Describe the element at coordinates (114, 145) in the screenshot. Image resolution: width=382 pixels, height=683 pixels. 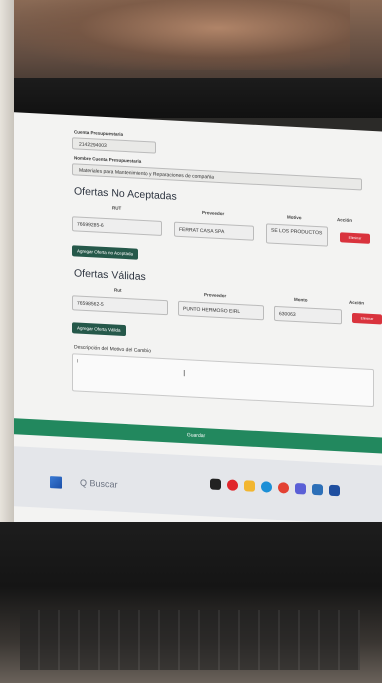
I see `cuenta-input: 2142294003` at that location.